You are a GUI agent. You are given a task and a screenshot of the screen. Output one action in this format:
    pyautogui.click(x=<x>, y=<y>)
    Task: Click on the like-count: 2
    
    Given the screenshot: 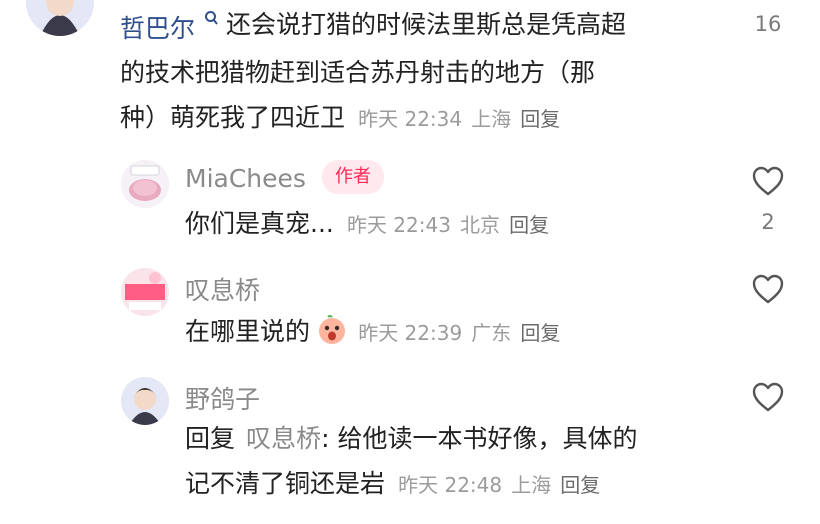 What is the action you would take?
    pyautogui.click(x=768, y=222)
    